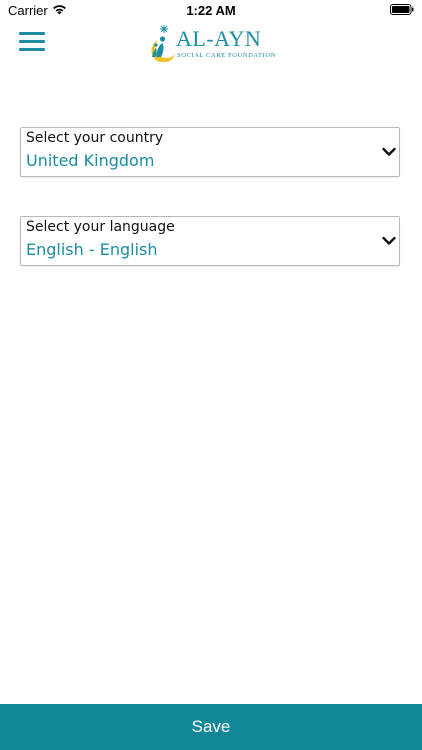 This screenshot has height=750, width=422. I want to click on logo-emblem-icon, so click(163, 43).